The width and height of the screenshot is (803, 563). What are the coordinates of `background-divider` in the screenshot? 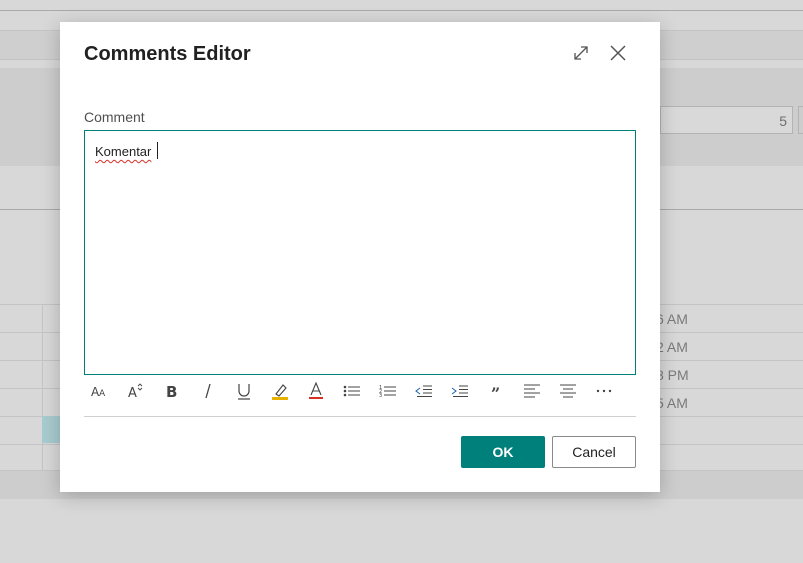 It's located at (401, 10).